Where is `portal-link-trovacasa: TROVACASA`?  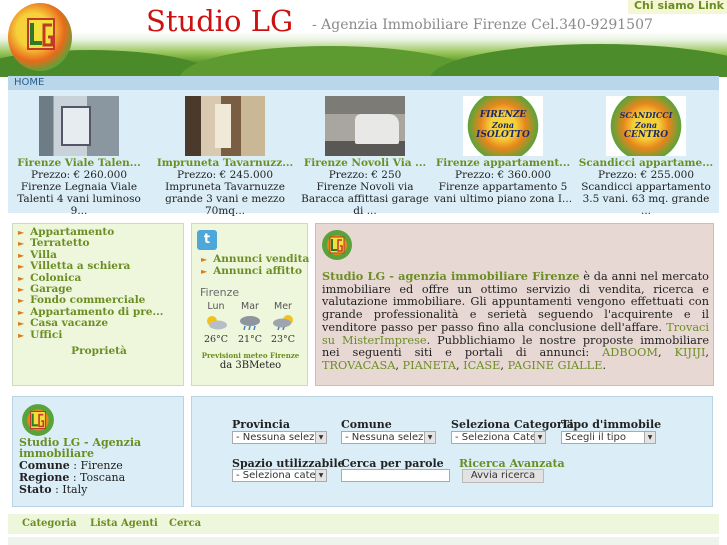
portal-link-trovacasa: TROVACASA is located at coordinates (358, 365).